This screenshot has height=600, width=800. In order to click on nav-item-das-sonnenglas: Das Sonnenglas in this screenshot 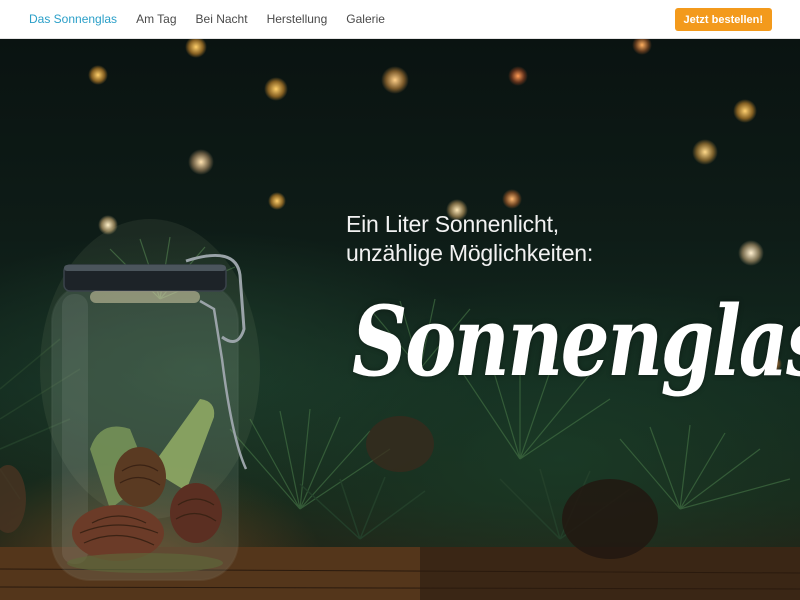, I will do `click(73, 19)`.